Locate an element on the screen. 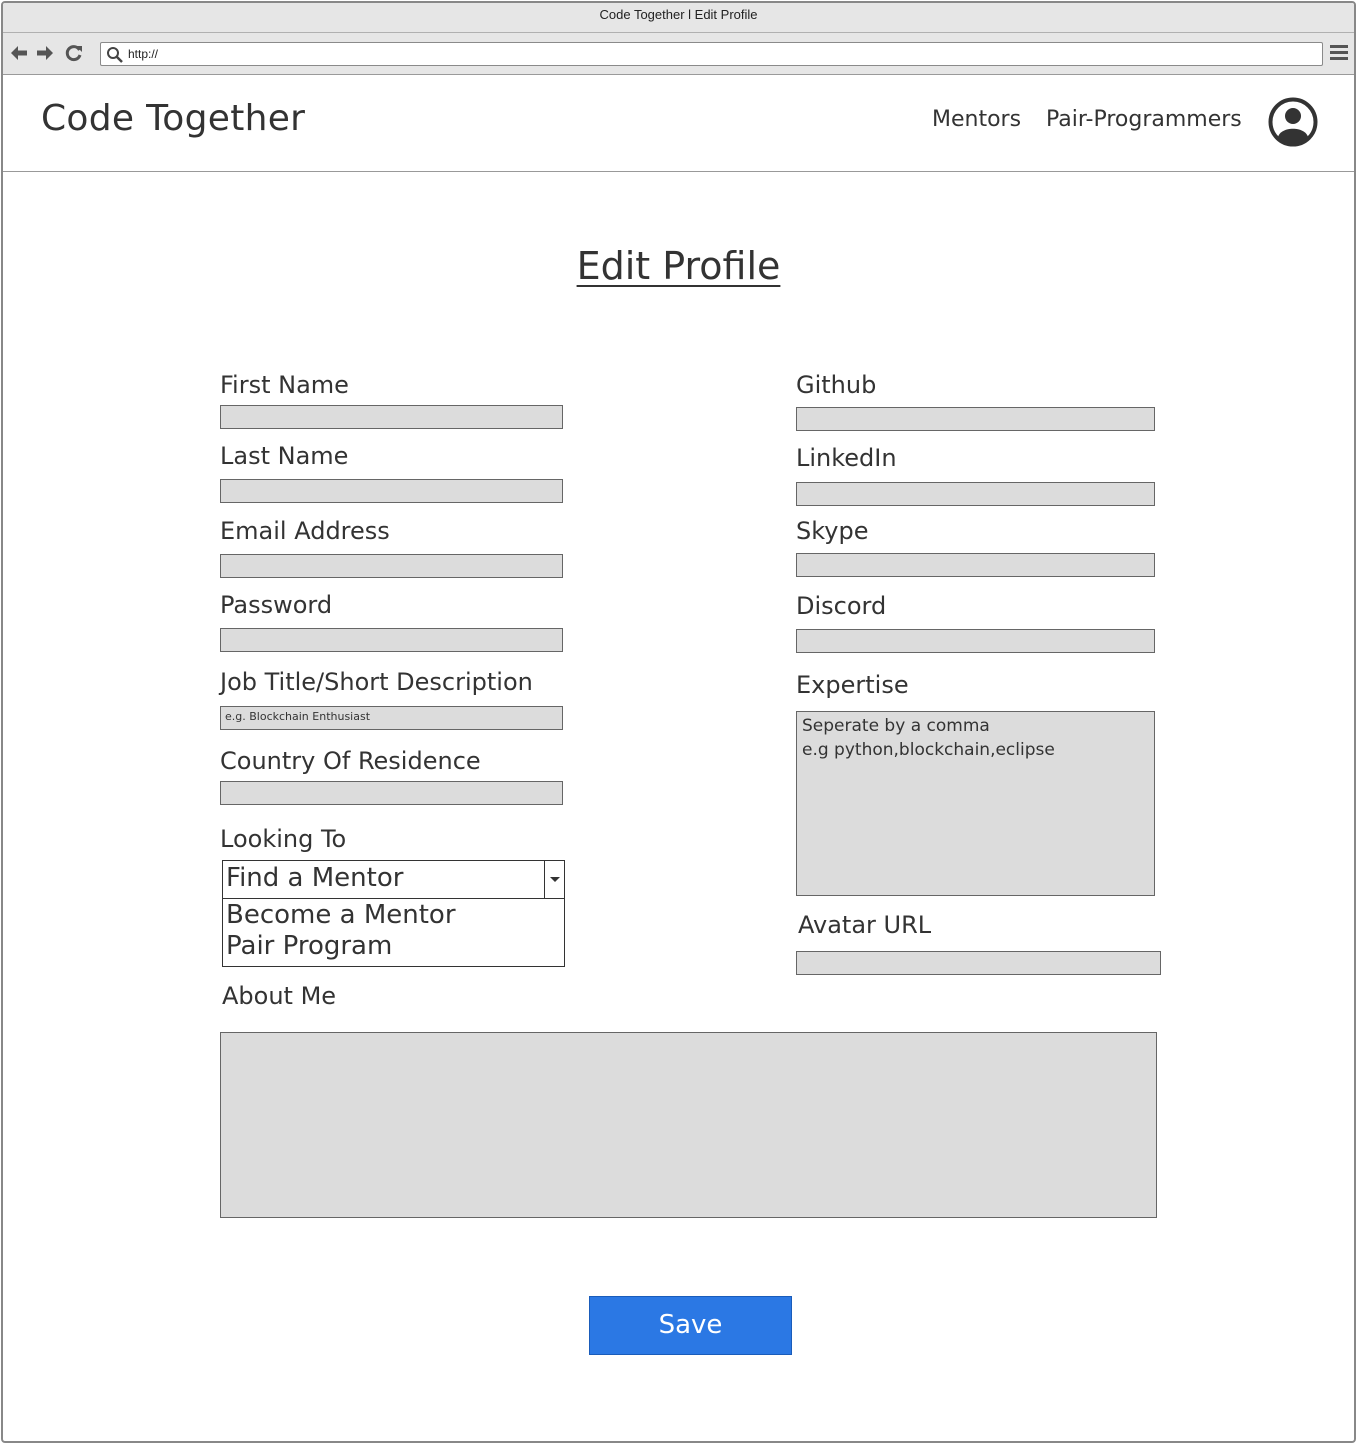 Image resolution: width=1357 pixels, height=1444 pixels. dropdown-arrow-icon is located at coordinates (554, 879).